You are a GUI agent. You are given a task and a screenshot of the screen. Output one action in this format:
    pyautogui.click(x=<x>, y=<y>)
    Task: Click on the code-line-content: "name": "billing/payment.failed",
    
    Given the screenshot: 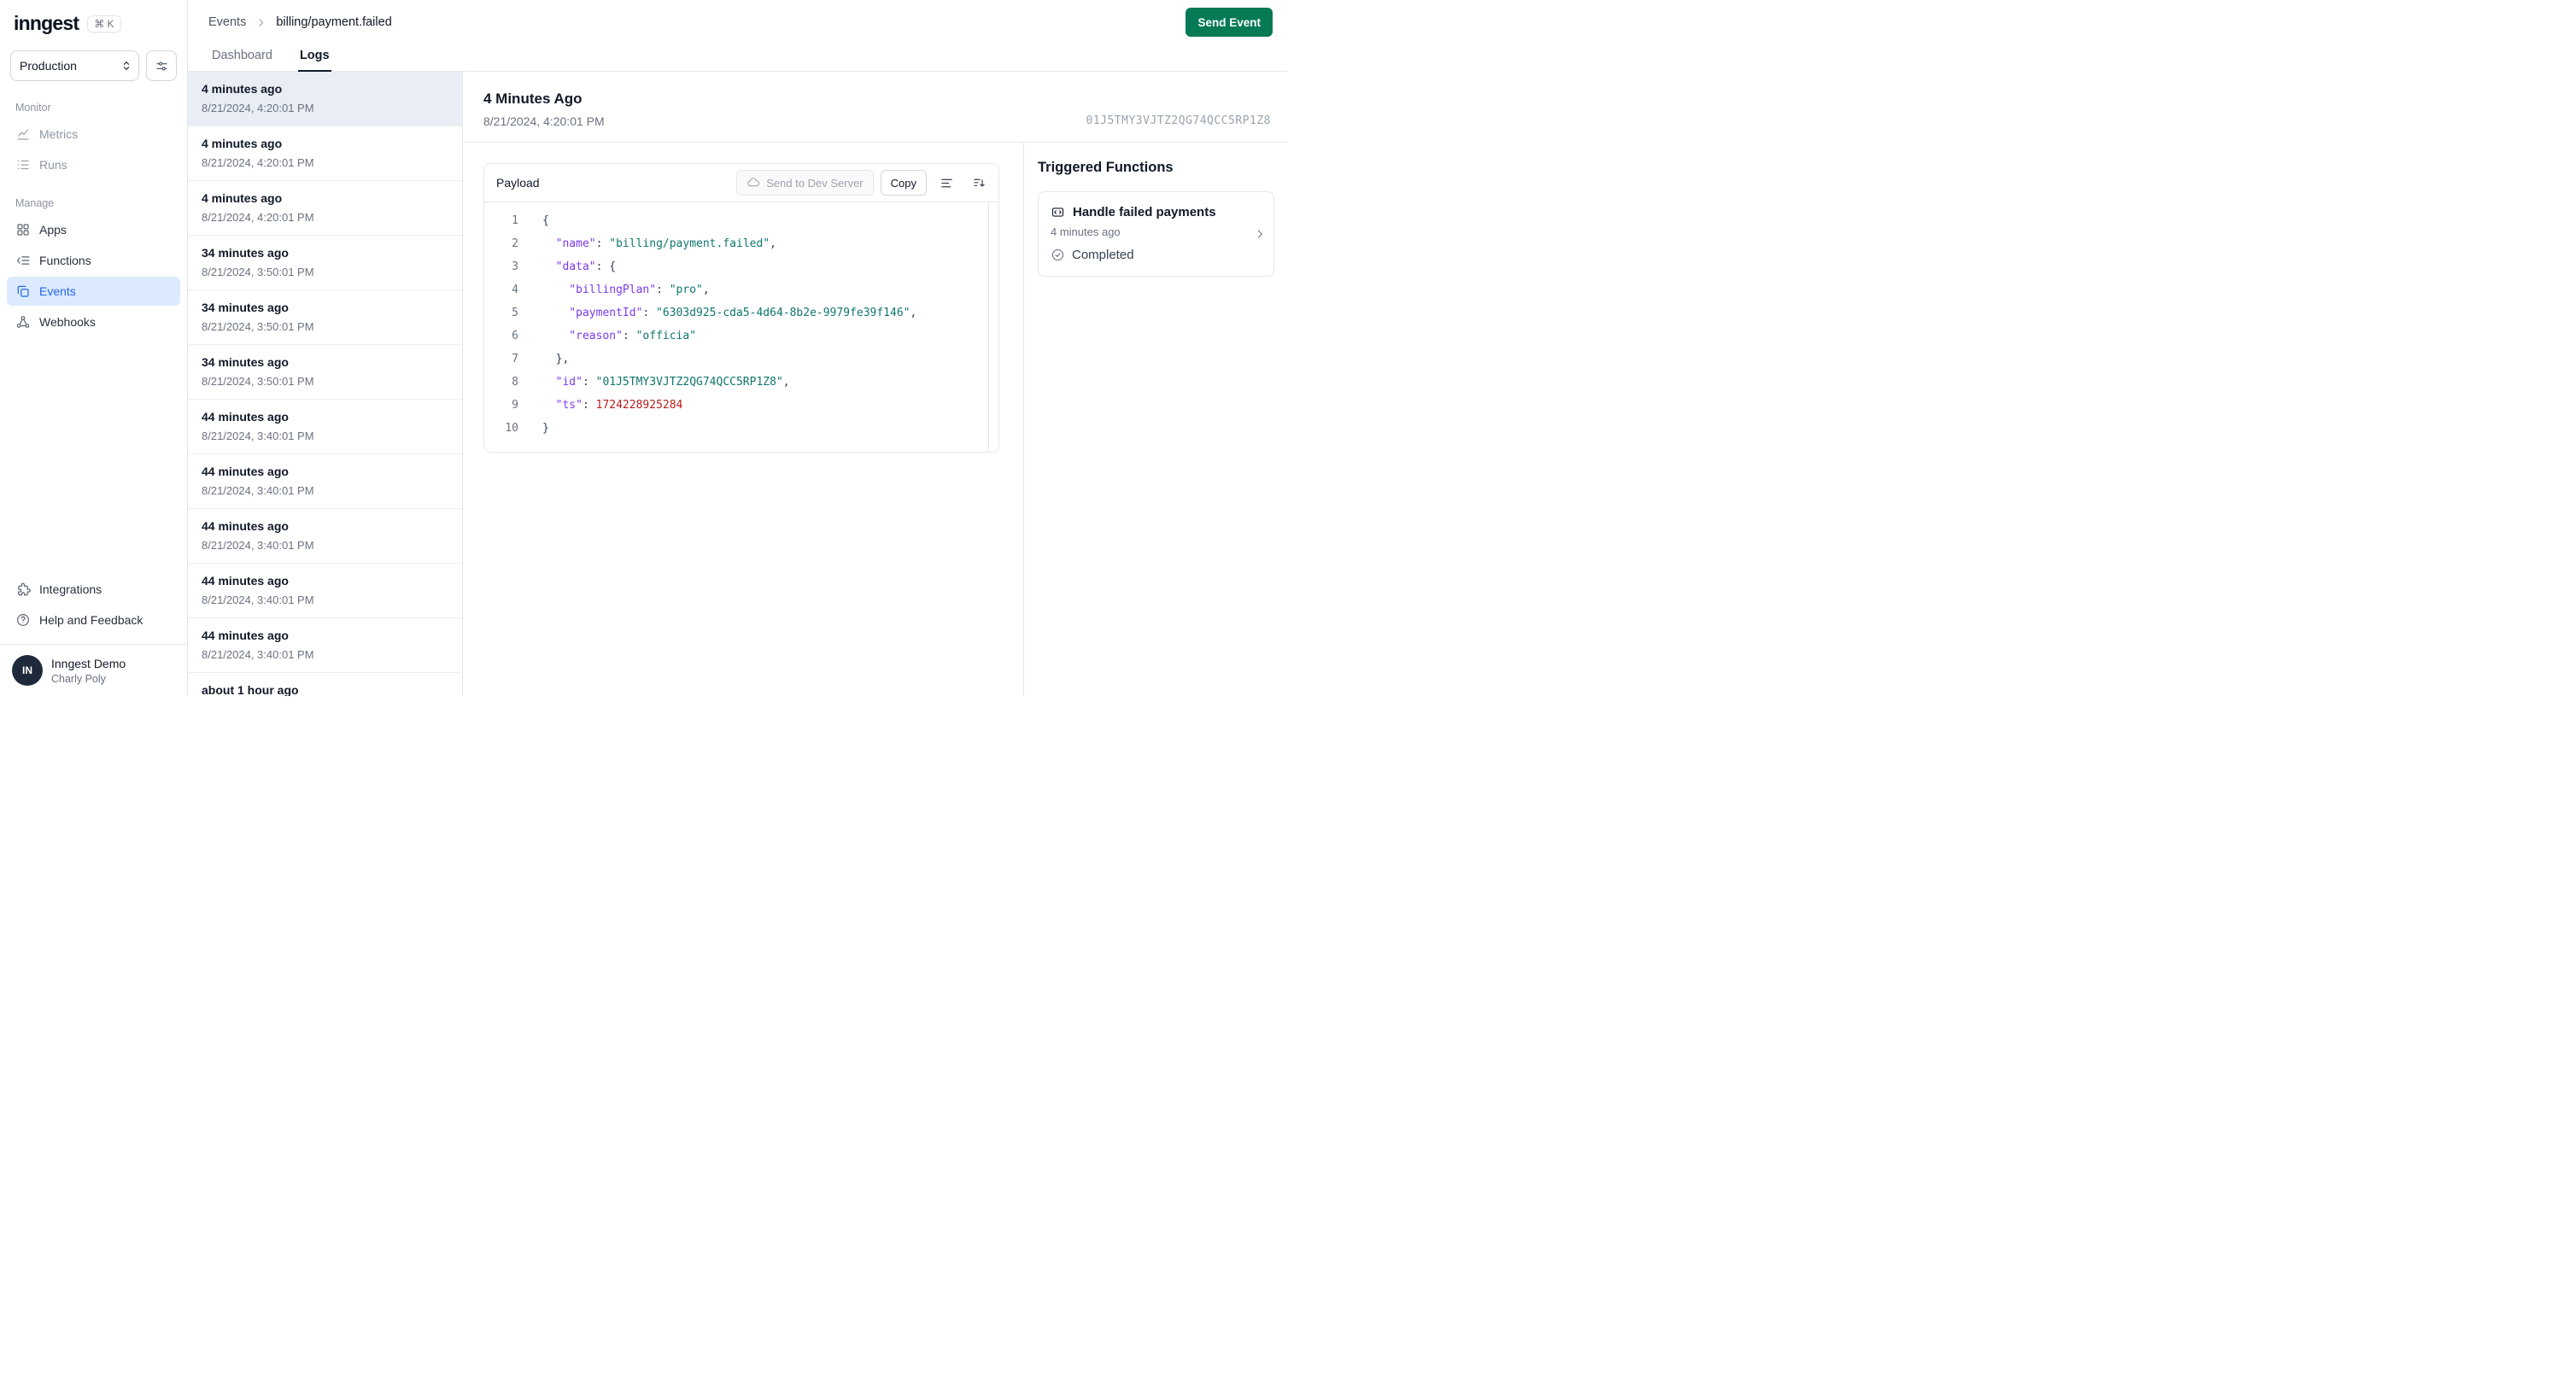 What is the action you would take?
    pyautogui.click(x=665, y=243)
    